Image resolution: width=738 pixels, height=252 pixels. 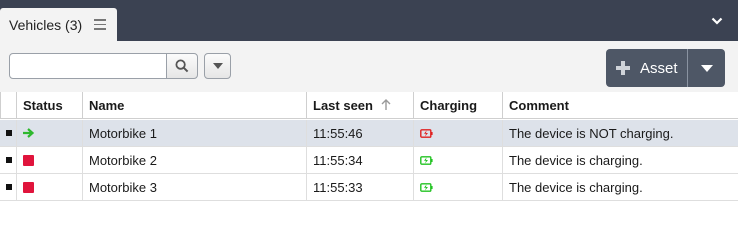 I want to click on table-header: Status Name Last seen Charging Comment, so click(x=369, y=105).